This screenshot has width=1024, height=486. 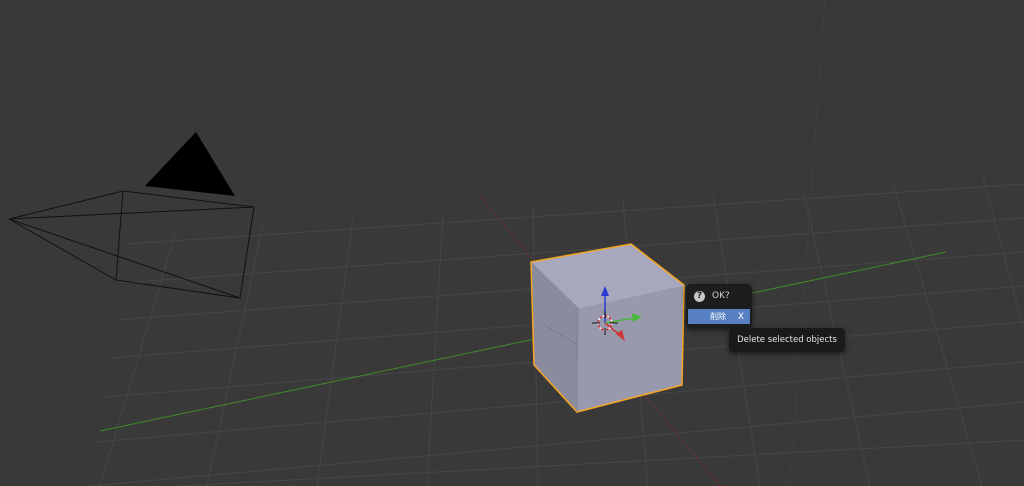 I want to click on camera-object, so click(x=131, y=215).